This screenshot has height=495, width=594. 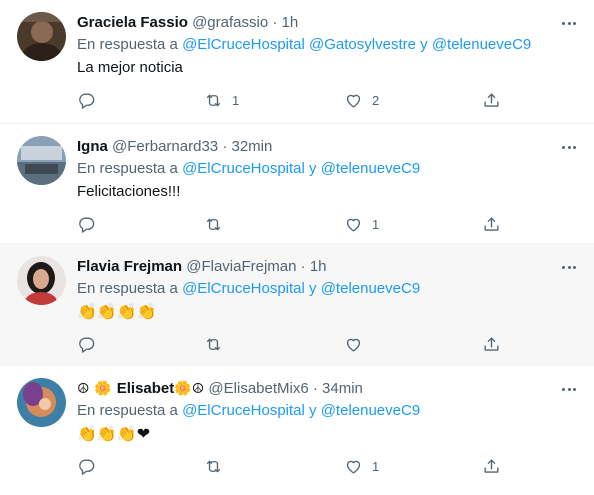 What do you see at coordinates (315, 147) in the screenshot?
I see `tweet-header: Igna @Ferbarnard33 · 32min` at bounding box center [315, 147].